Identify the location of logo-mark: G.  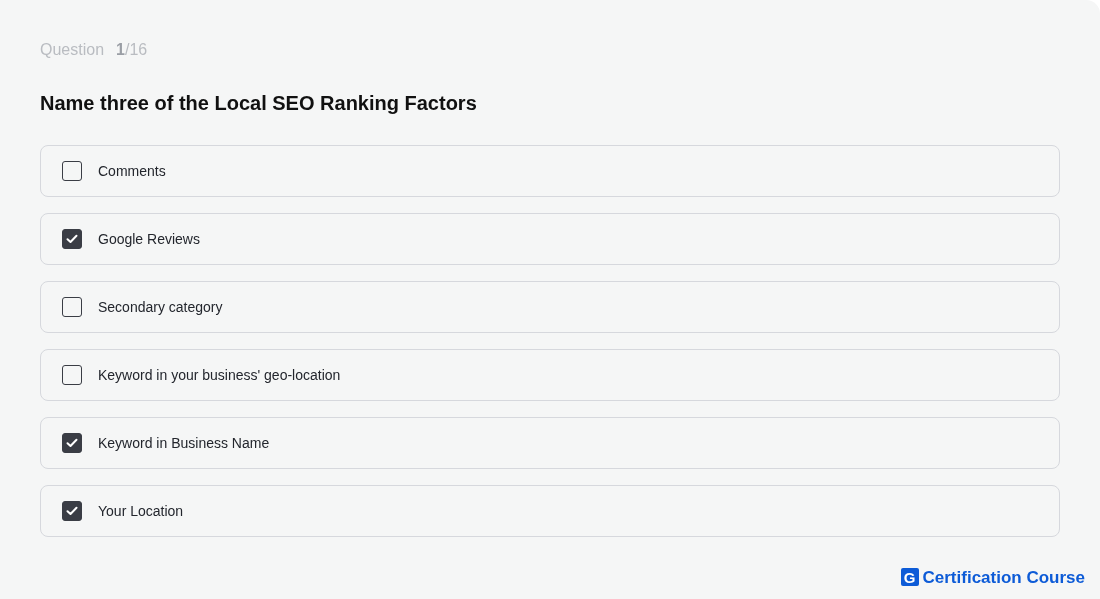
(909, 577).